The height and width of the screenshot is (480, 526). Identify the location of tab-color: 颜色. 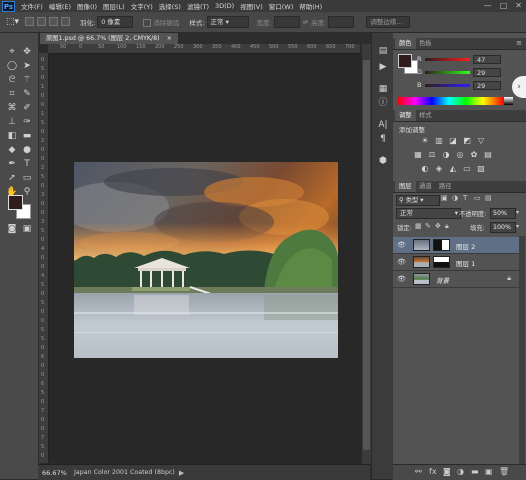
(405, 43).